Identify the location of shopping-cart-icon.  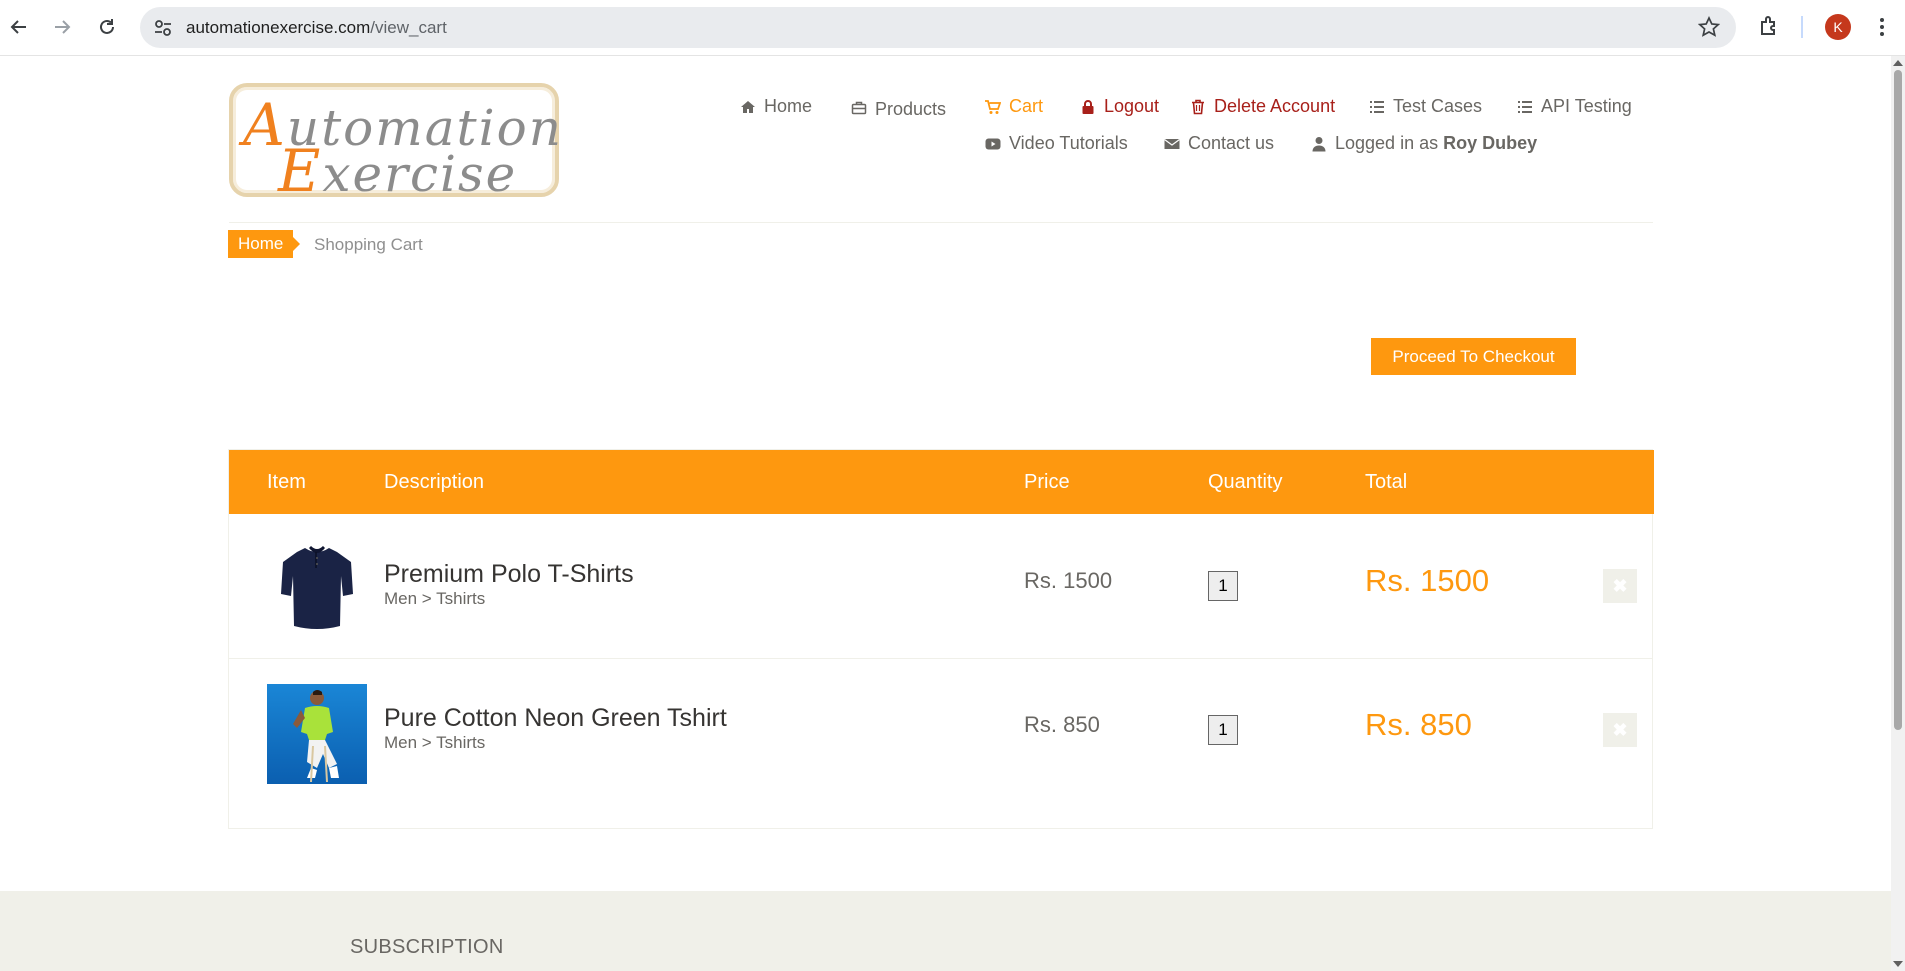
(993, 106).